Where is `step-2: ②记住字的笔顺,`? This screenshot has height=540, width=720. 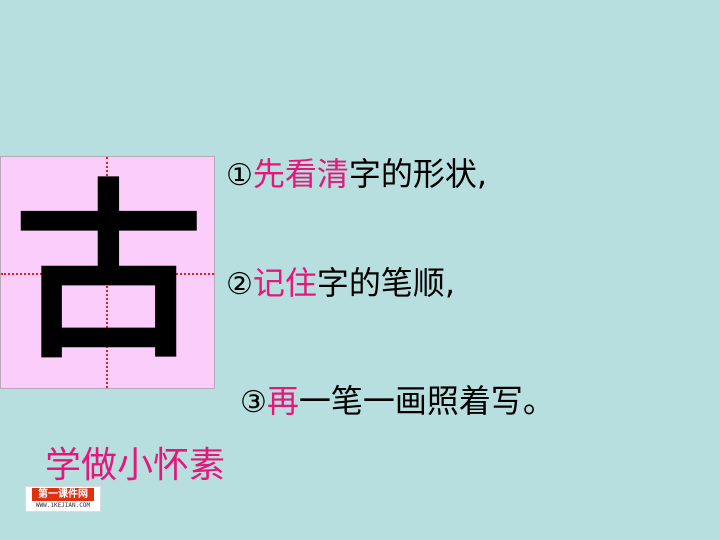 step-2: ②记住字的笔顺, is located at coordinates (340, 283).